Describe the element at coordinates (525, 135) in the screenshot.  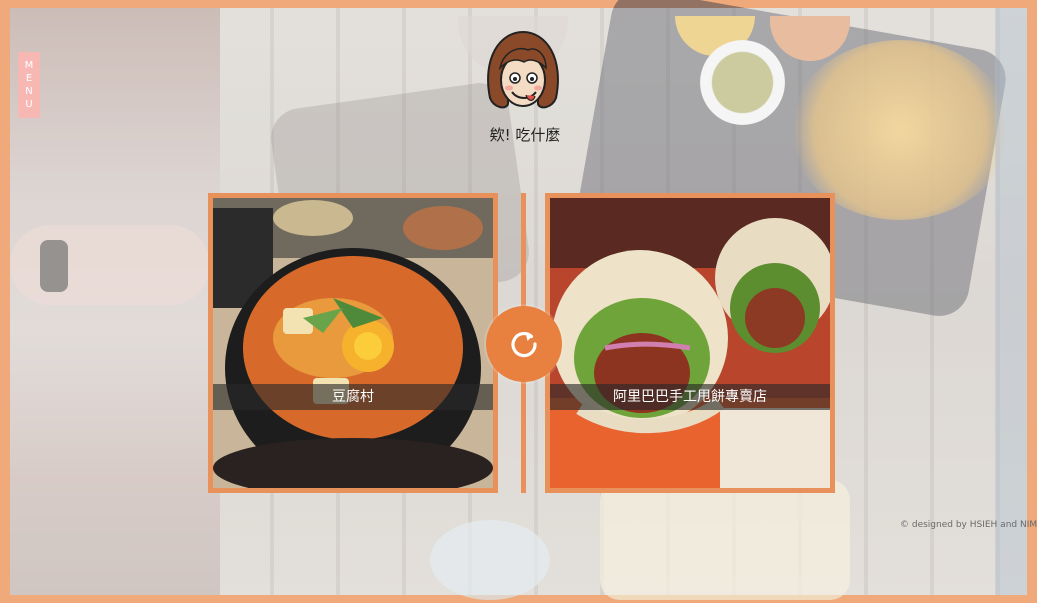
I see `app-title: 欸! 吃什麼` at that location.